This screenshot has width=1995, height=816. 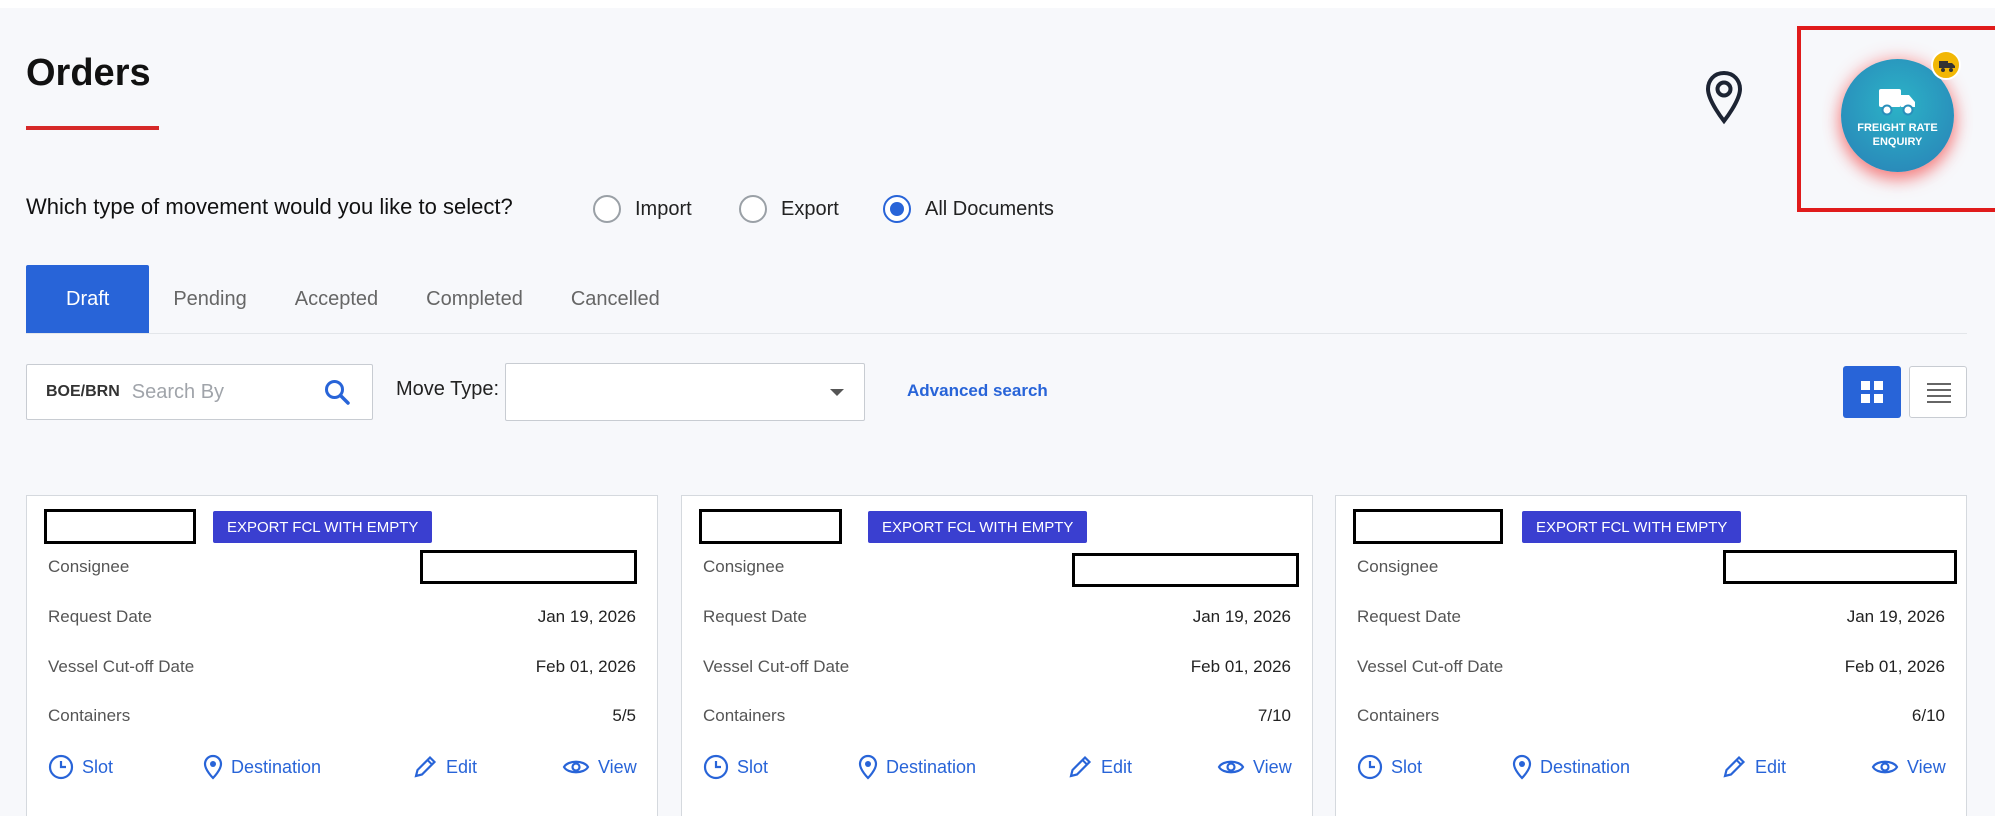 What do you see at coordinates (209, 299) in the screenshot?
I see `tab-pending: Pending` at bounding box center [209, 299].